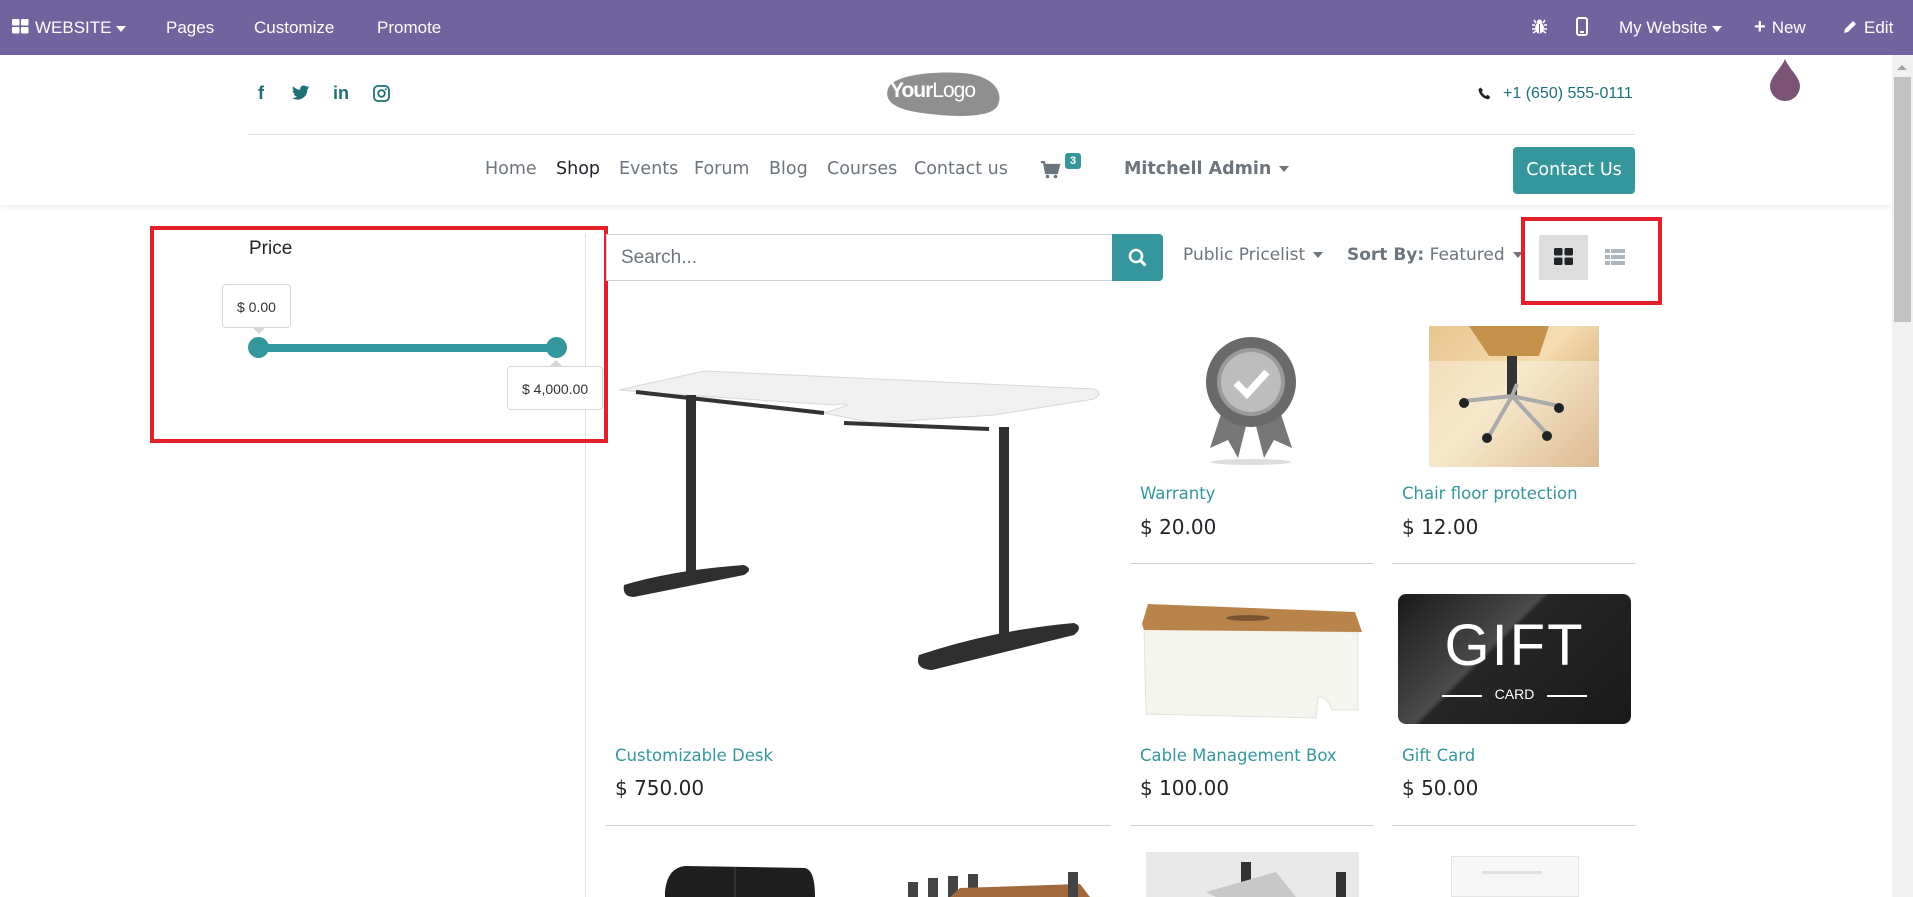  I want to click on cable-box-image, so click(1252, 661).